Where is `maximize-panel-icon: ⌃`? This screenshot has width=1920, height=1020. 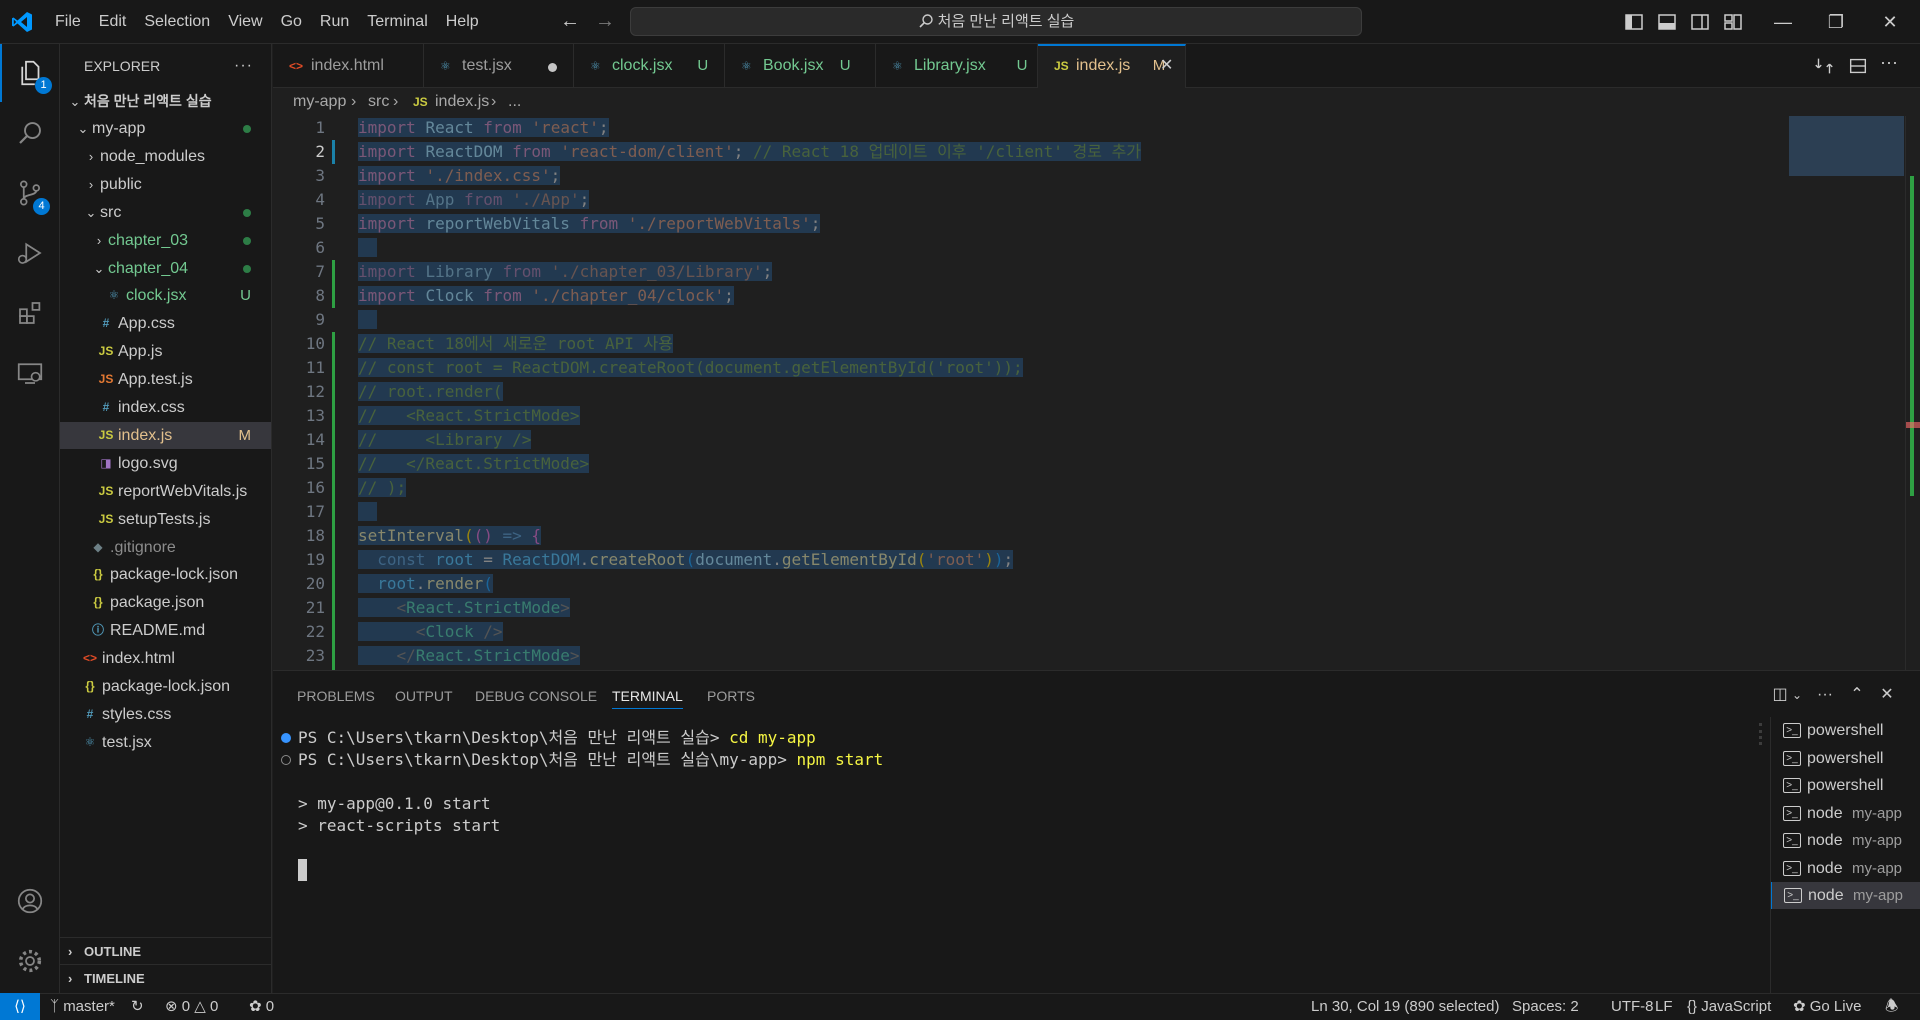 maximize-panel-icon: ⌃ is located at coordinates (1857, 695).